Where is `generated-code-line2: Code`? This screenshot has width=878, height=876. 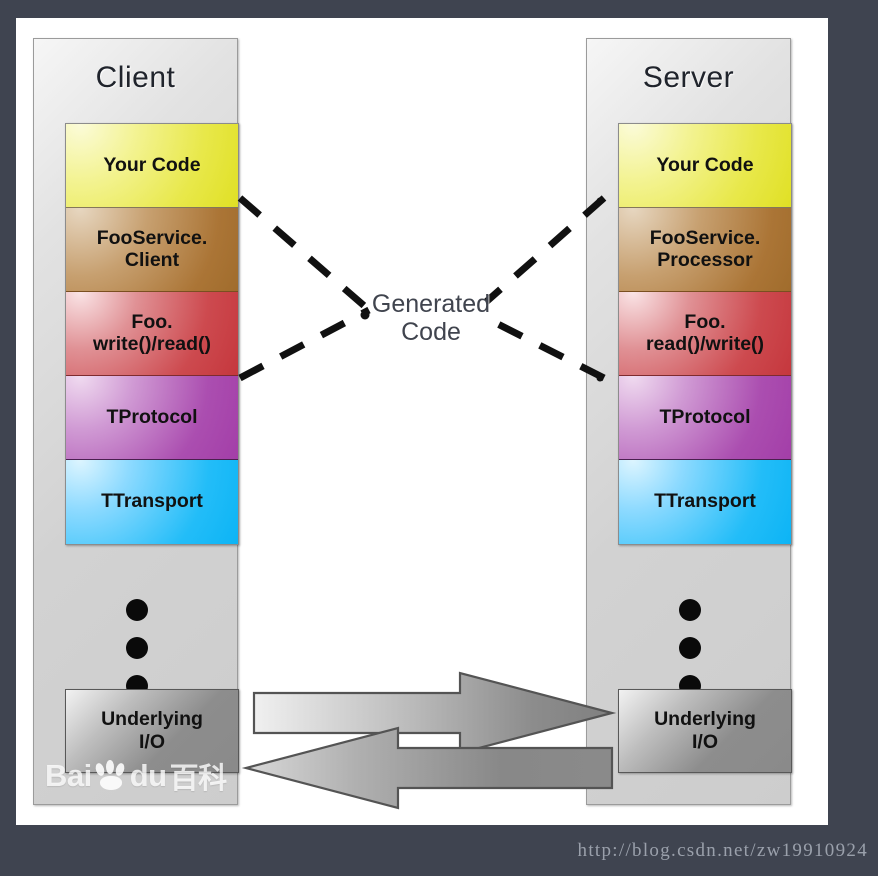
generated-code-line2: Code is located at coordinates (431, 332).